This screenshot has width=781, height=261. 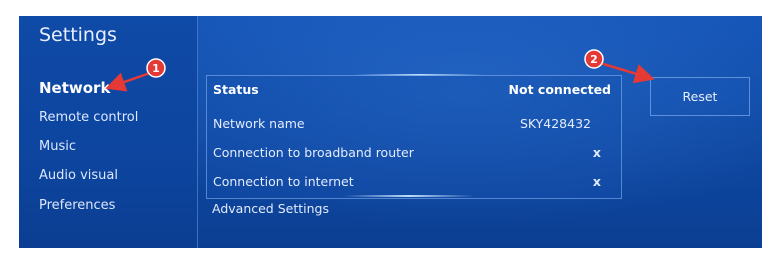 What do you see at coordinates (555, 123) in the screenshot?
I see `network-name-value: SKY428432` at bounding box center [555, 123].